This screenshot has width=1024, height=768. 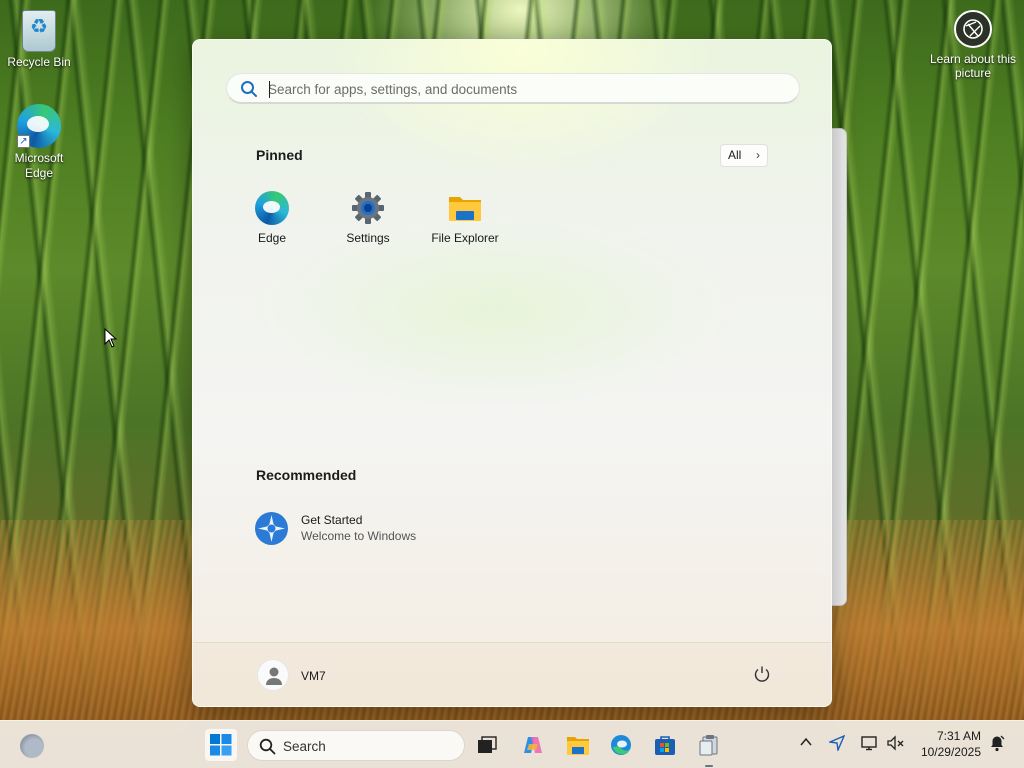 I want to click on task-view-button, so click(x=487, y=745).